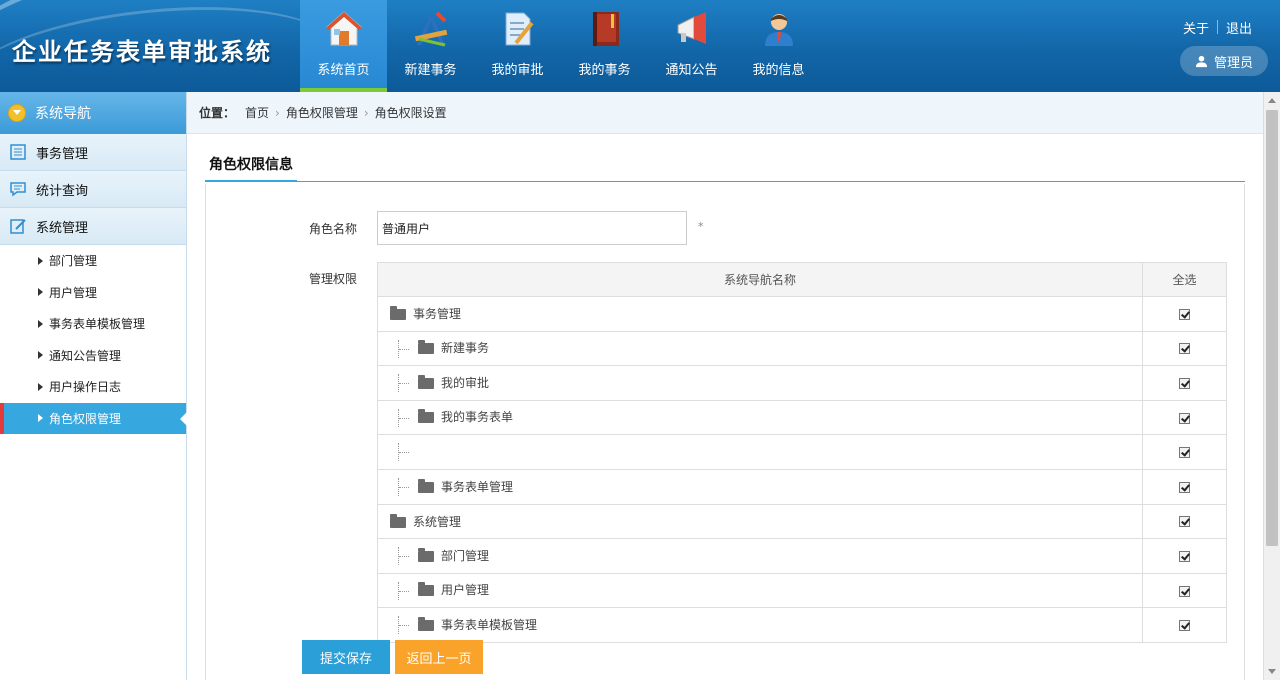 This screenshot has height=680, width=1280. What do you see at coordinates (517, 70) in the screenshot?
I see `nav-label: 我的审批` at bounding box center [517, 70].